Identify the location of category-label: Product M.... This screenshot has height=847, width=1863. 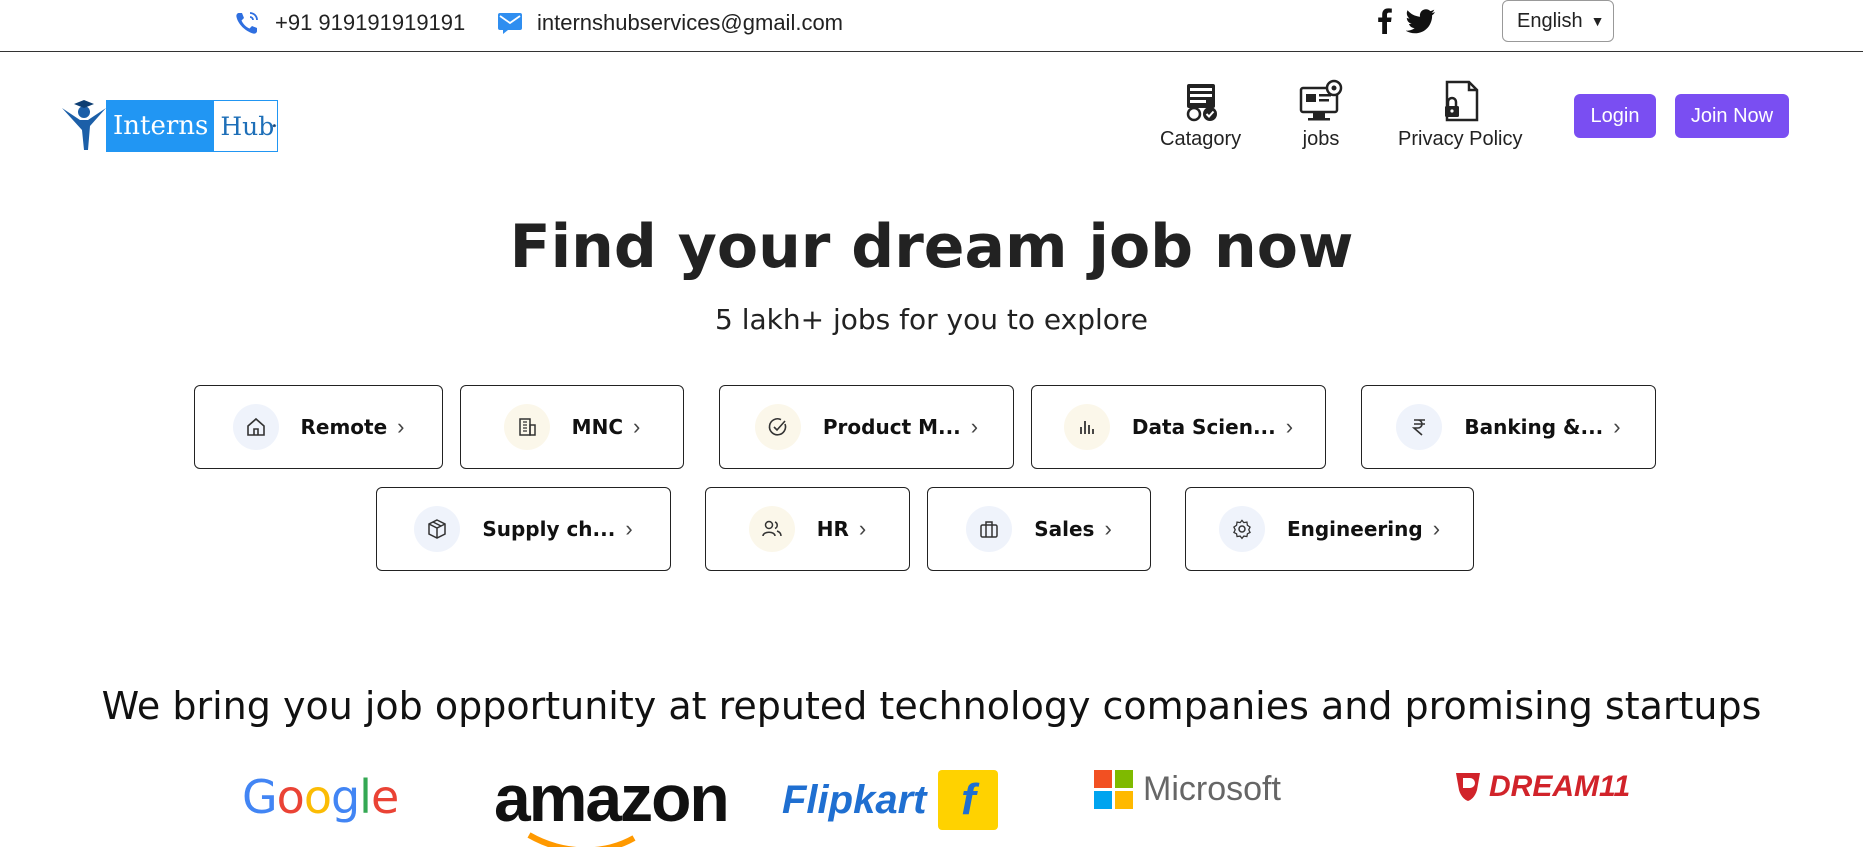
(891, 427).